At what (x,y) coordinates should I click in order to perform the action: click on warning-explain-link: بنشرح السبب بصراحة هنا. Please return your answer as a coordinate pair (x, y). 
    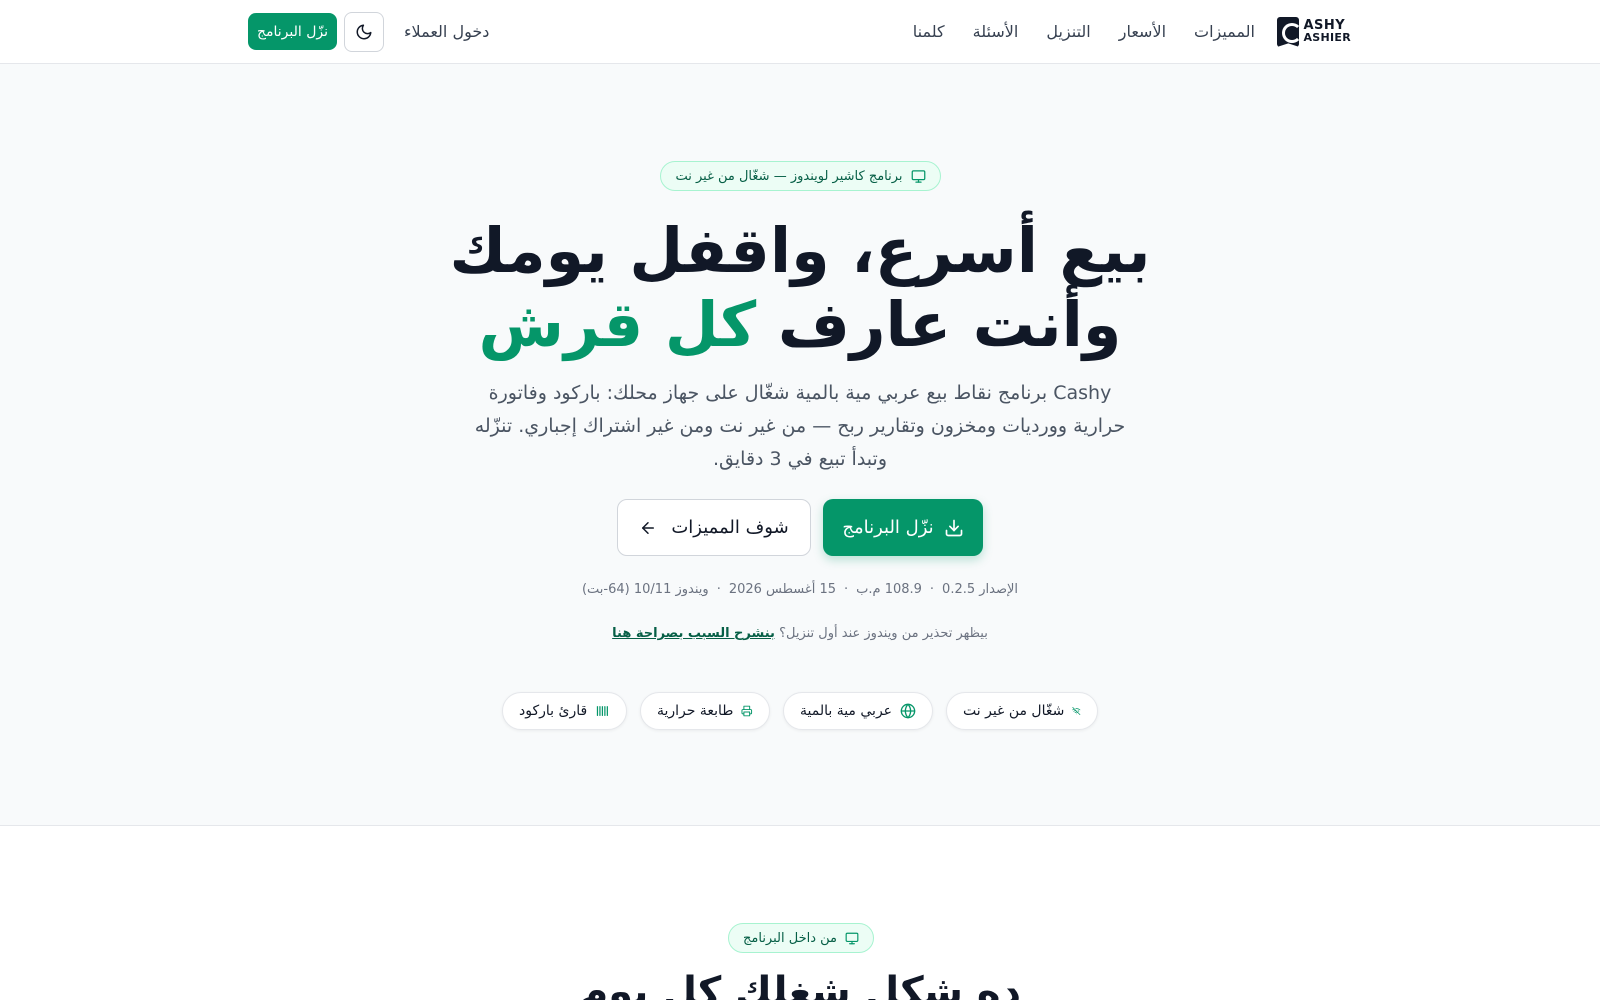
    Looking at the image, I should click on (693, 633).